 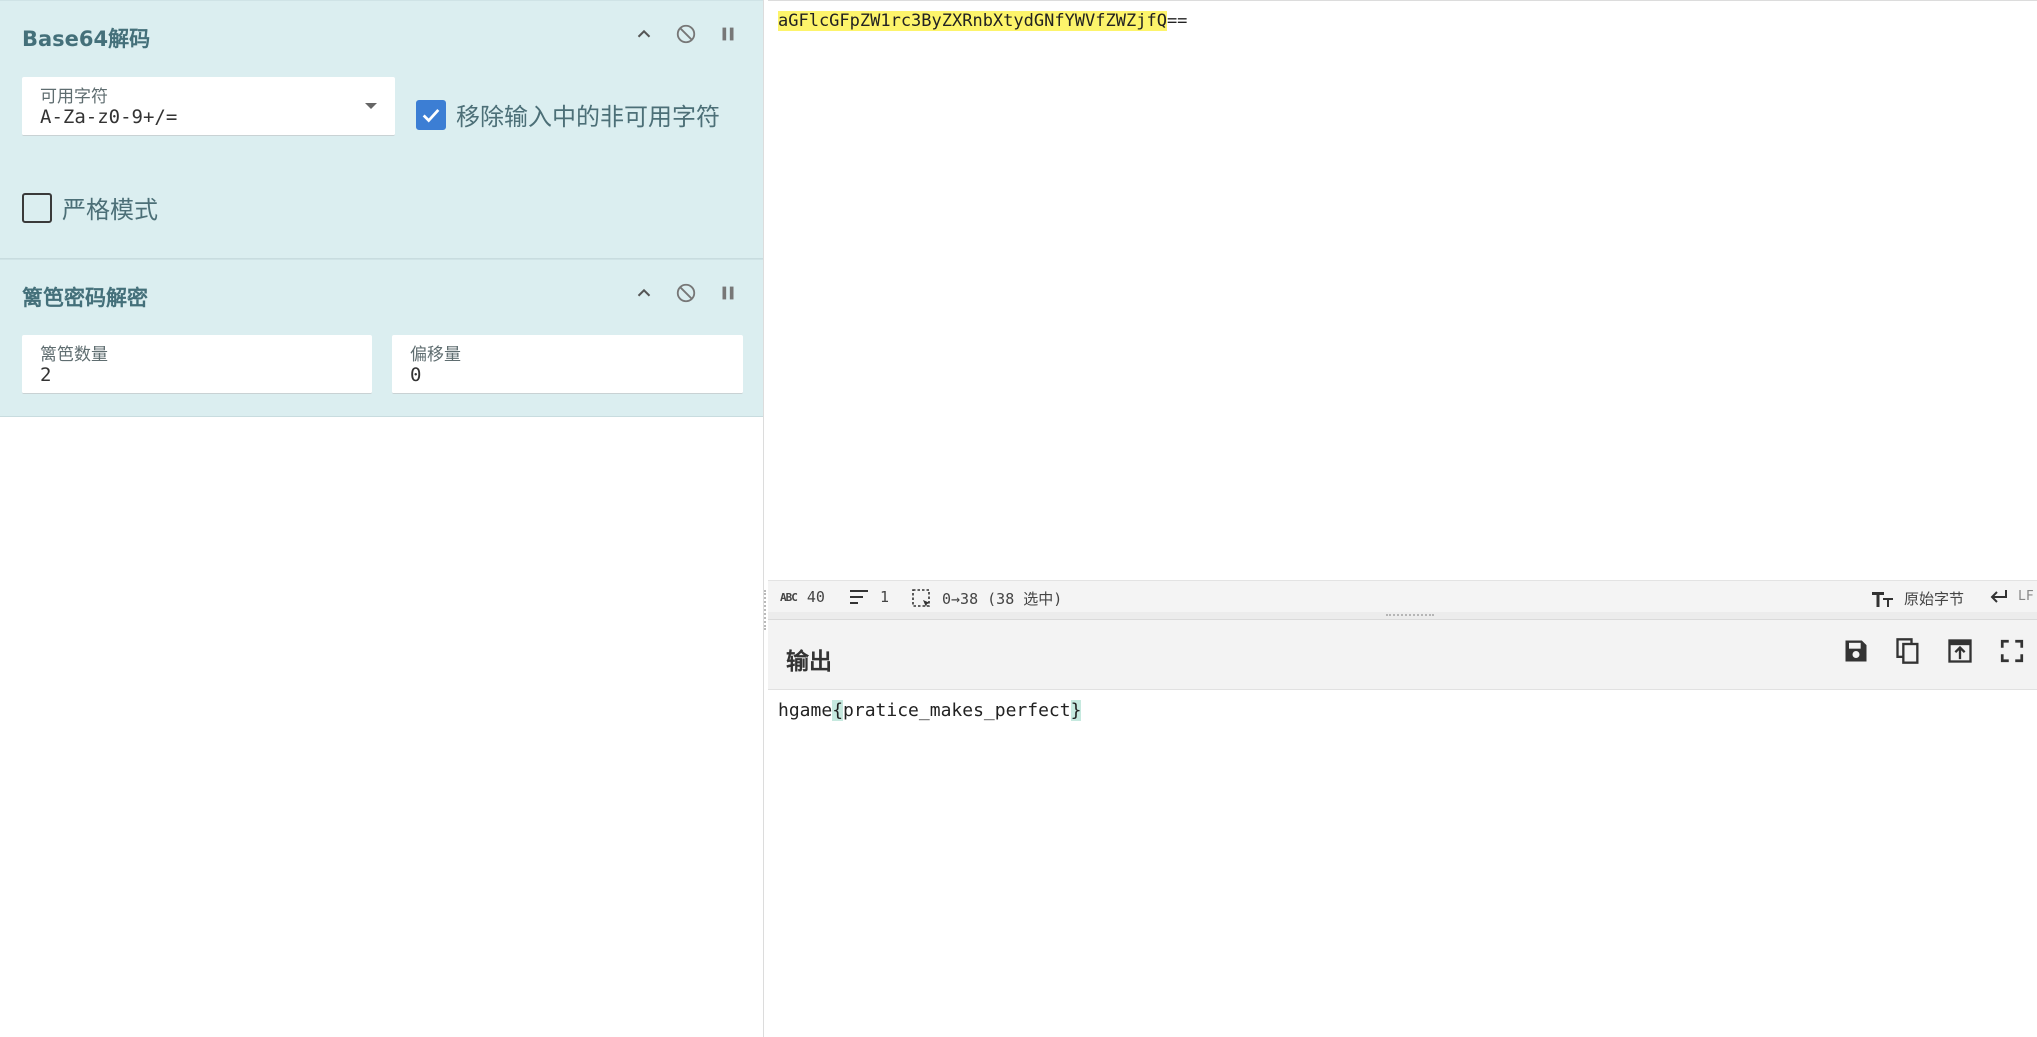 I want to click on operation-title: Base64解码, so click(x=86, y=39).